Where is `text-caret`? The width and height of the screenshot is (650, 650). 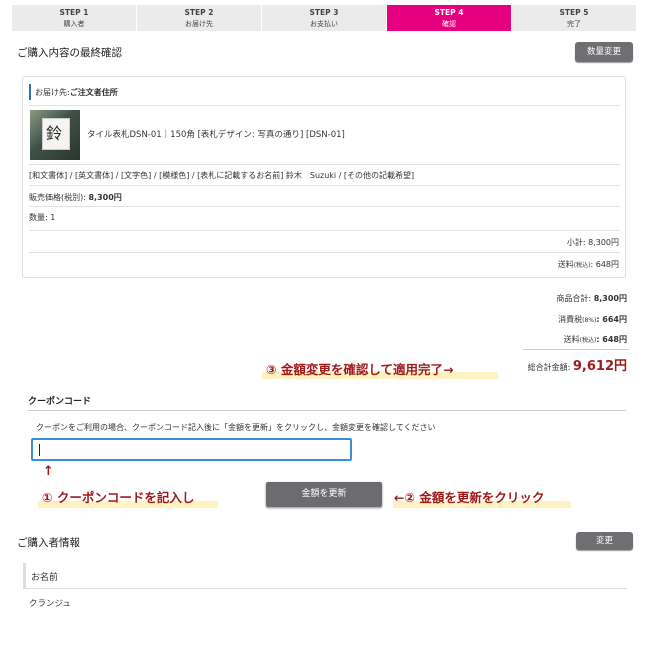 text-caret is located at coordinates (39, 450).